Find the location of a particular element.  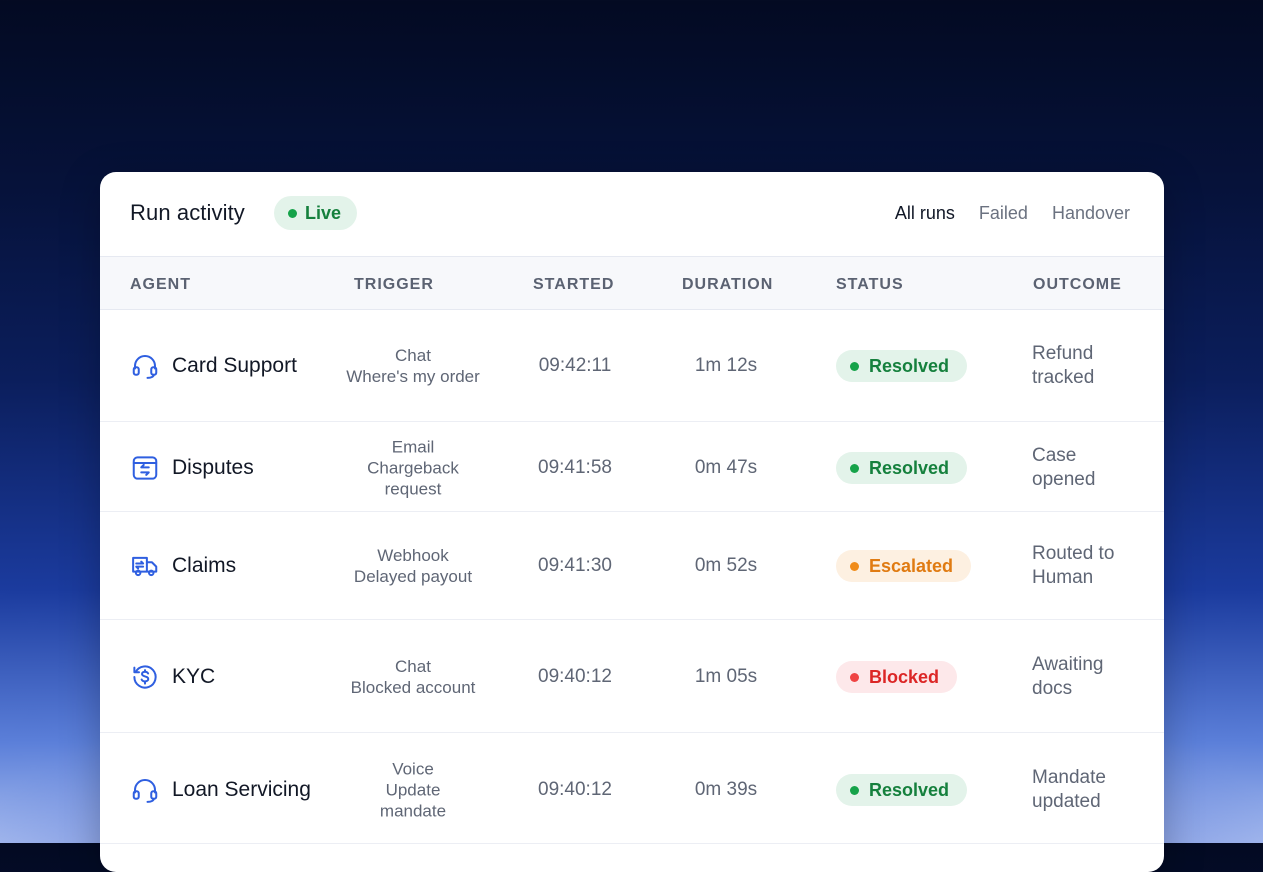

agent-name: Claims is located at coordinates (204, 565).